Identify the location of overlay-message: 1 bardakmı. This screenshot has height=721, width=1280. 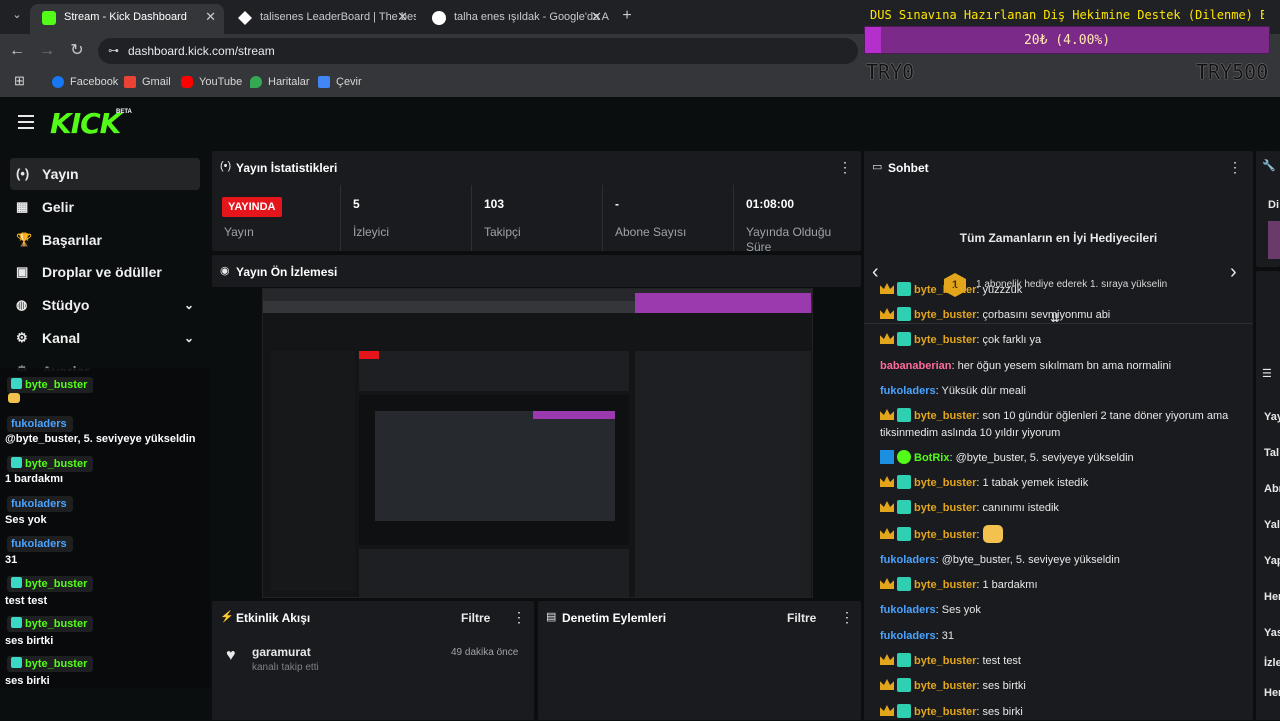
(34, 479).